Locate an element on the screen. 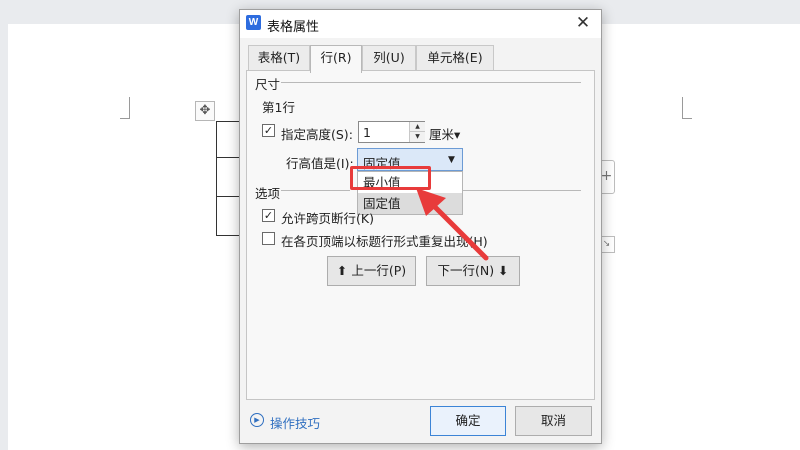  plus-icon: + is located at coordinates (606, 176).